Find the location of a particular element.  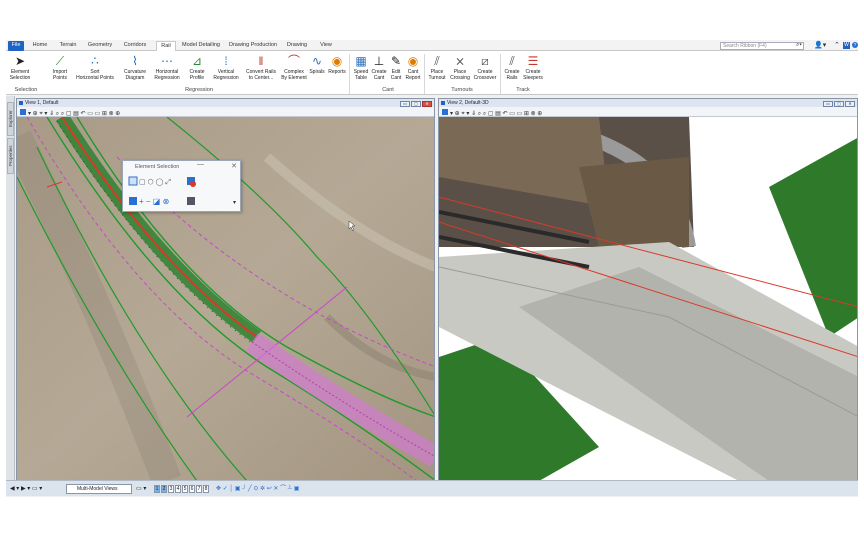

reports-icon: ◉ is located at coordinates (337, 61).